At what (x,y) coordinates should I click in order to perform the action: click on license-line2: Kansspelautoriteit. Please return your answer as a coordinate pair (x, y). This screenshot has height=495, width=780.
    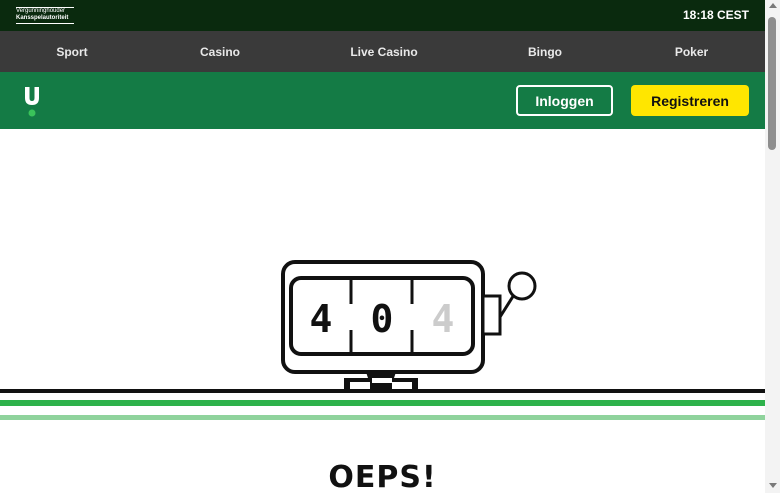
    Looking at the image, I should click on (42, 18).